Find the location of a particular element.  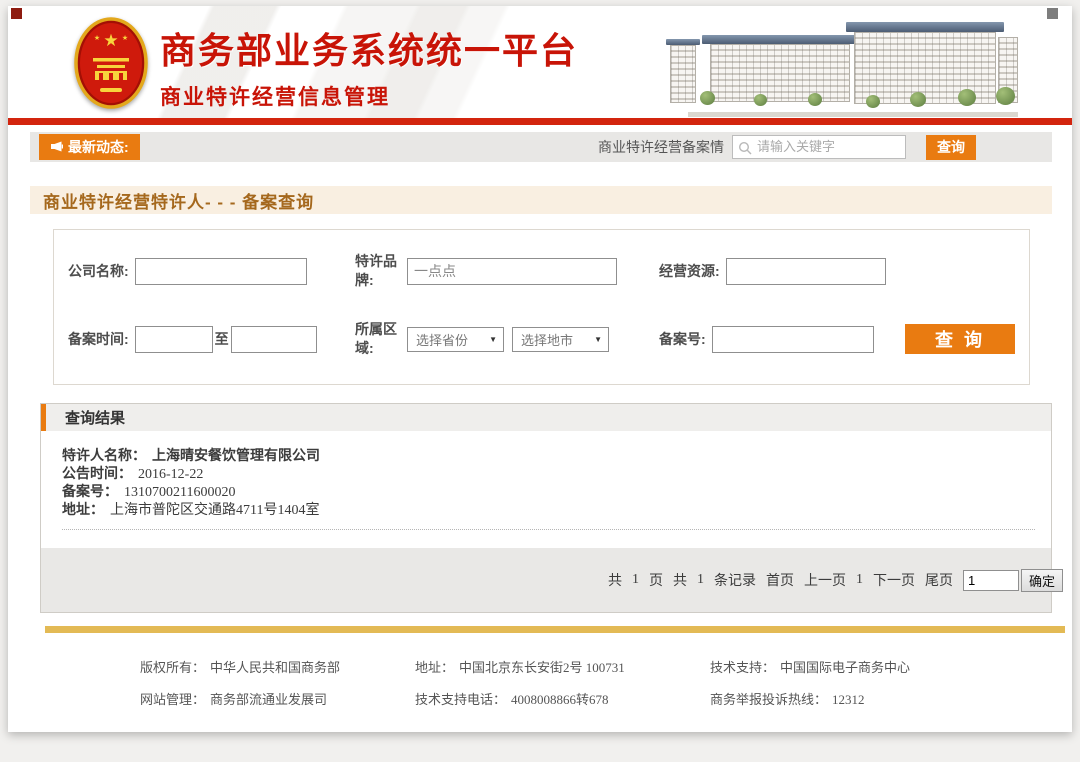

quick-search-input is located at coordinates (819, 147).